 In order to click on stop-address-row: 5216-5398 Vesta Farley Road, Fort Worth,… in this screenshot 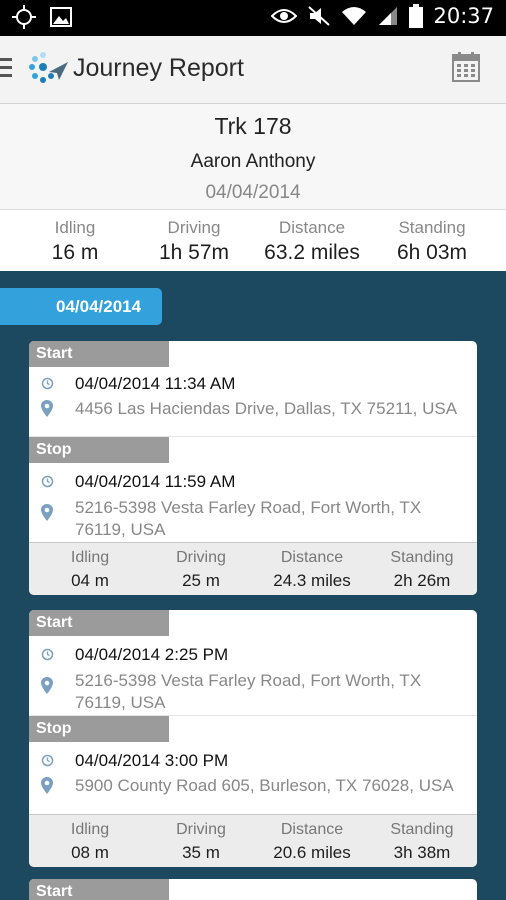, I will do `click(253, 519)`.